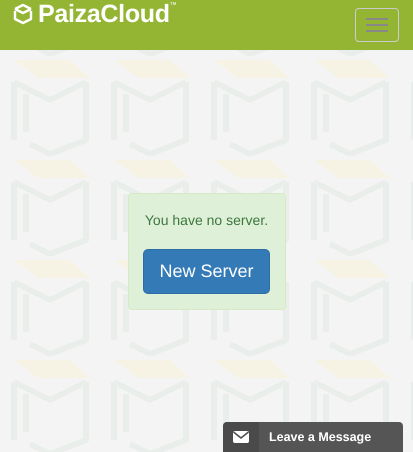  Describe the element at coordinates (241, 437) in the screenshot. I see `envelope-icon` at that location.